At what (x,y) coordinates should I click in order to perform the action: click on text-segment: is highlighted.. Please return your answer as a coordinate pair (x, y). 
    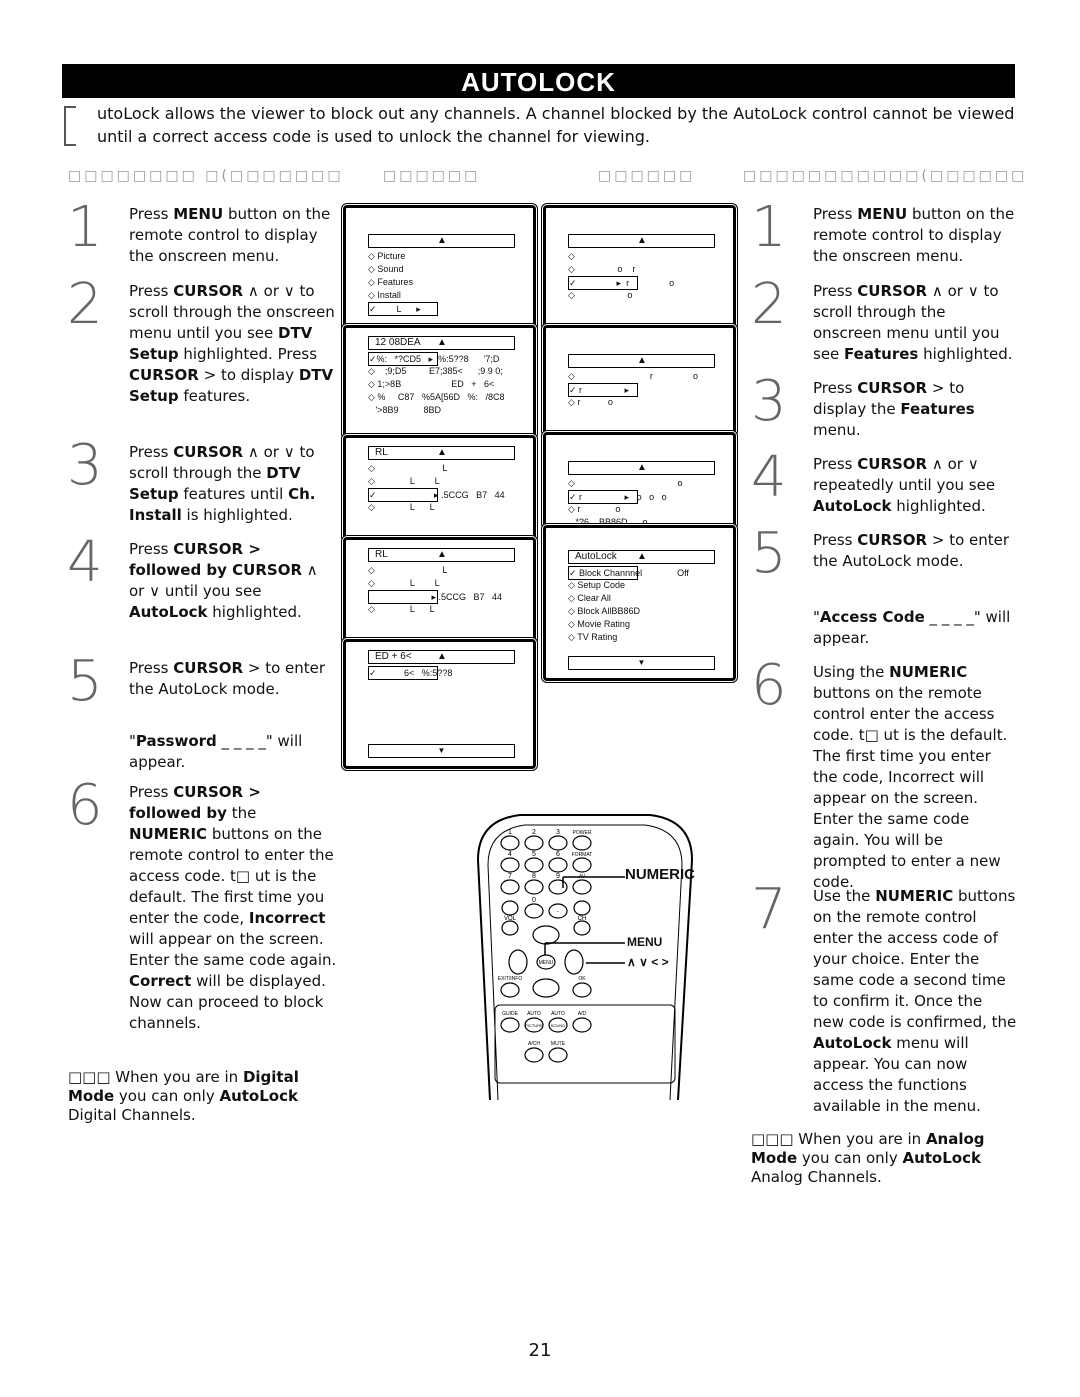
    Looking at the image, I should click on (237, 515).